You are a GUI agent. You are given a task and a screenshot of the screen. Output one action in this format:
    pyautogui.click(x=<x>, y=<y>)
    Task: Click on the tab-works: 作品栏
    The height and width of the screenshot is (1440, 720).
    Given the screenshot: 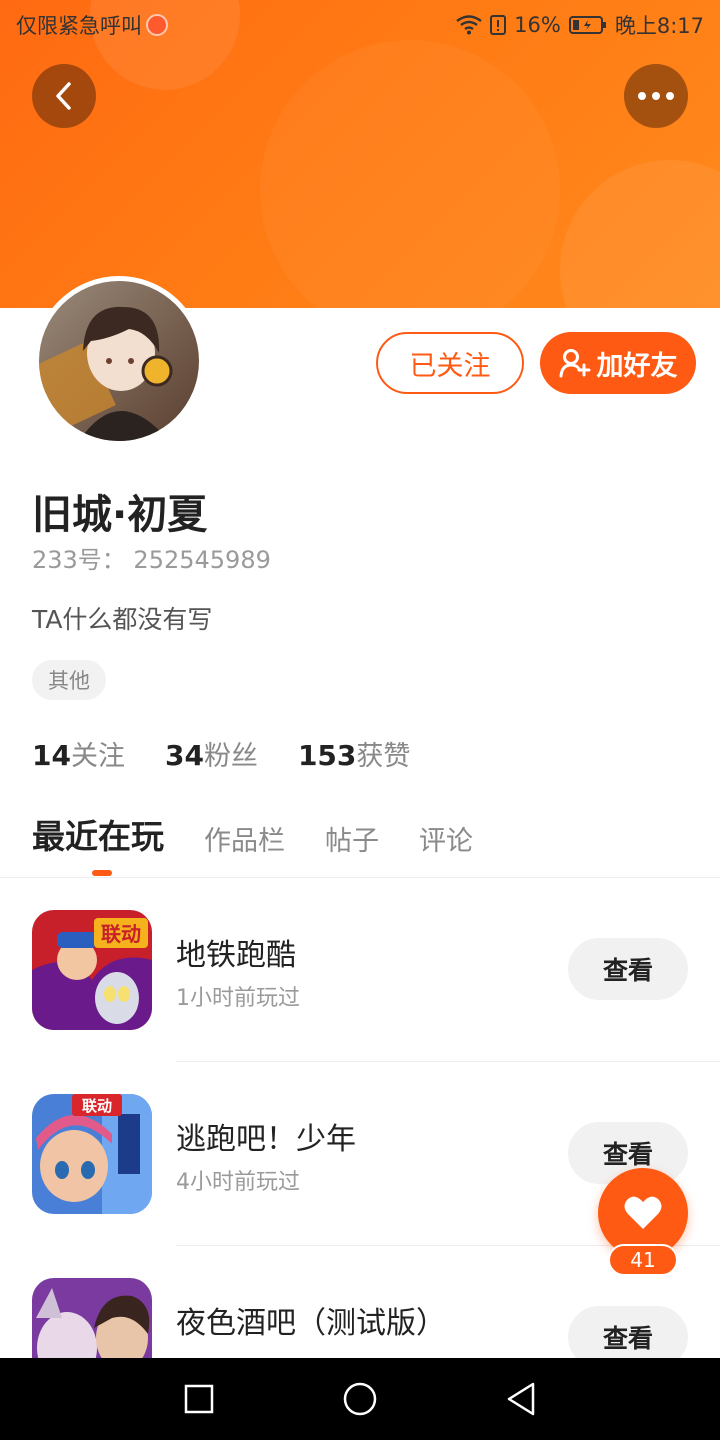 What is the action you would take?
    pyautogui.click(x=244, y=843)
    